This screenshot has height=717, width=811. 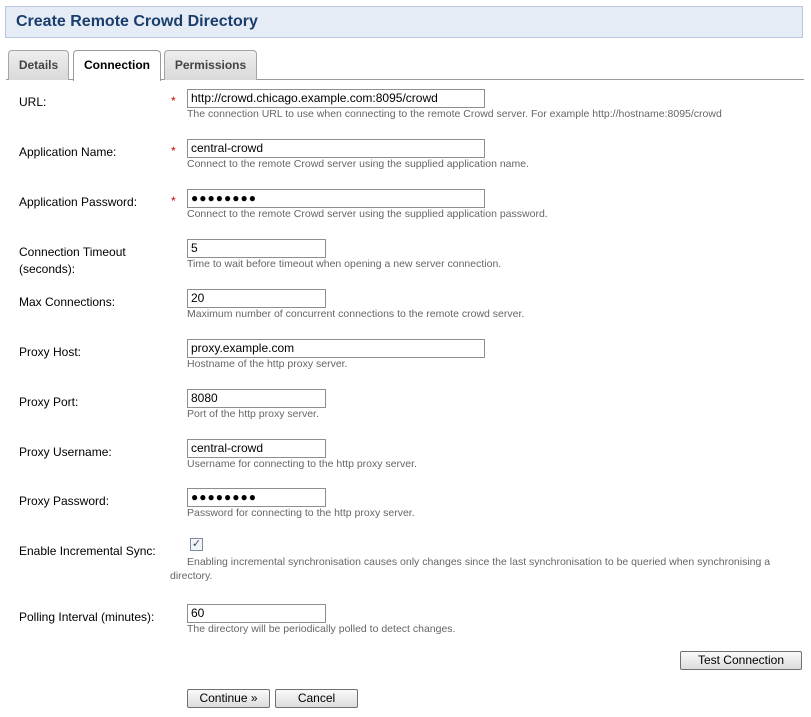 What do you see at coordinates (72, 260) in the screenshot?
I see `timeout-label: Connection Timeout (seconds):` at bounding box center [72, 260].